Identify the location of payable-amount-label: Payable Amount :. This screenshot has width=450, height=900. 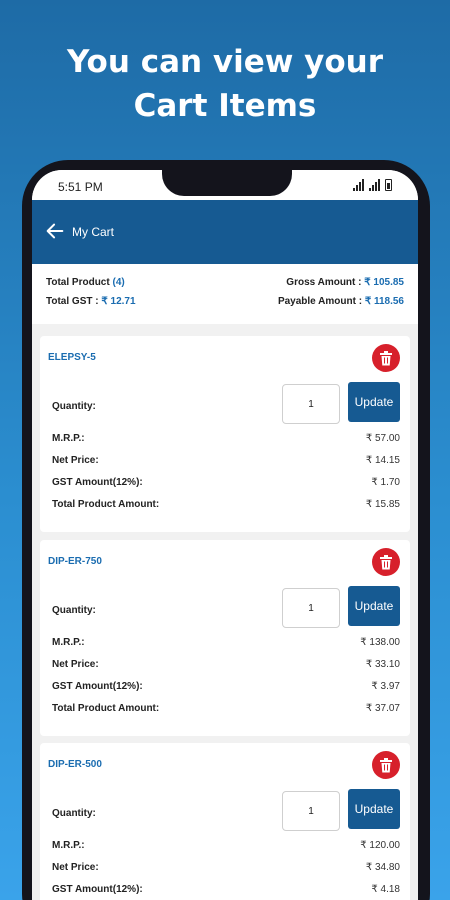
(320, 301).